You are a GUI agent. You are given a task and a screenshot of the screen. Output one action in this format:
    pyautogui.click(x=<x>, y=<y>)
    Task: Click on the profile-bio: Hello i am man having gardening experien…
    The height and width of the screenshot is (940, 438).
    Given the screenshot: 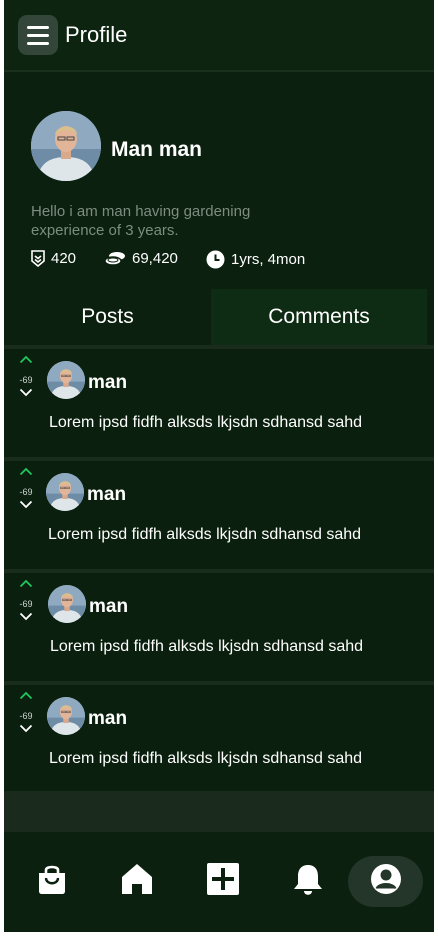 What is the action you would take?
    pyautogui.click(x=141, y=221)
    